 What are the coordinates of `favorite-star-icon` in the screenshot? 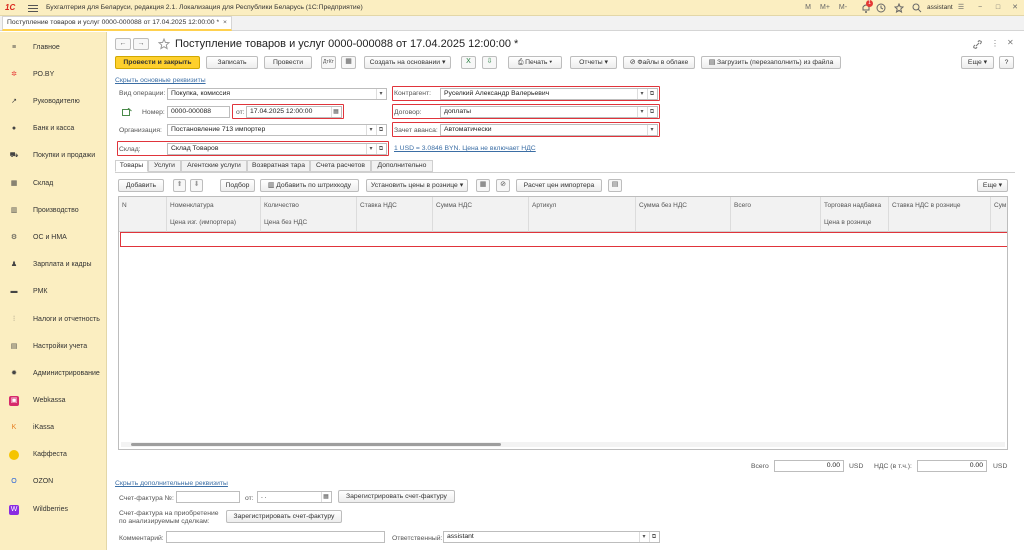 It's located at (164, 44).